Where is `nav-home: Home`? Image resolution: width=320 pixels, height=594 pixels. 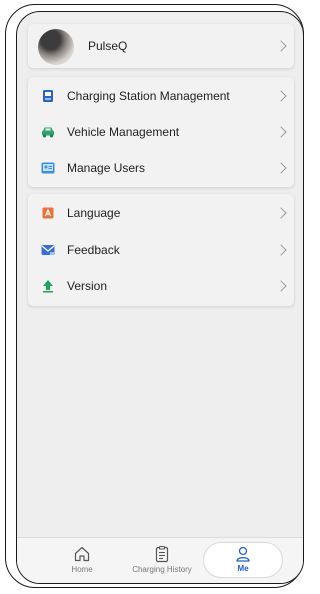
nav-home: Home is located at coordinates (82, 560).